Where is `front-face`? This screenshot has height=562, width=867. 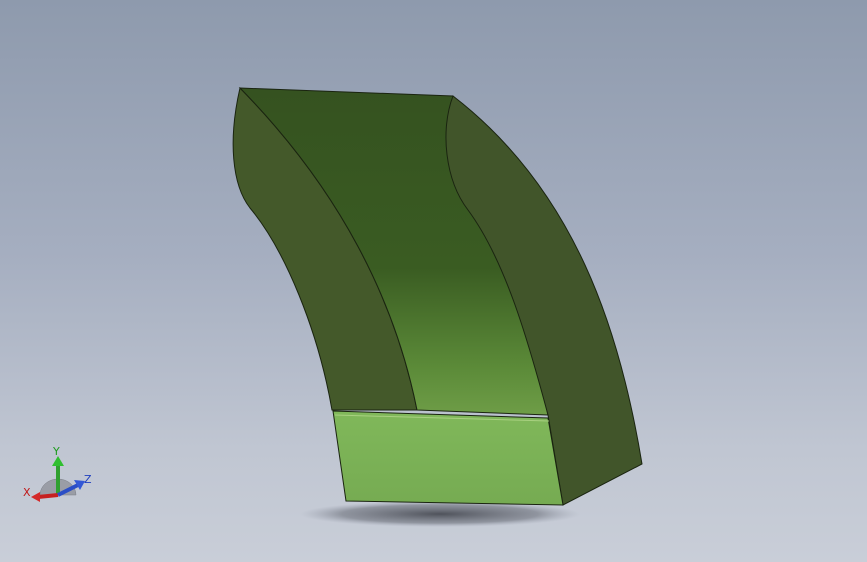 front-face is located at coordinates (448, 458).